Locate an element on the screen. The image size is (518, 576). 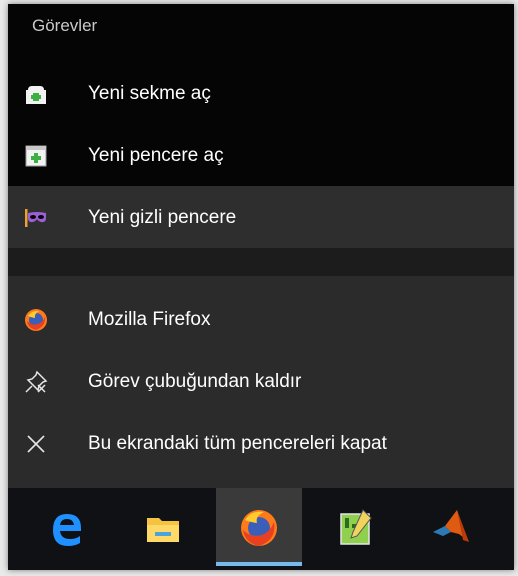
close-icon is located at coordinates (36, 444).